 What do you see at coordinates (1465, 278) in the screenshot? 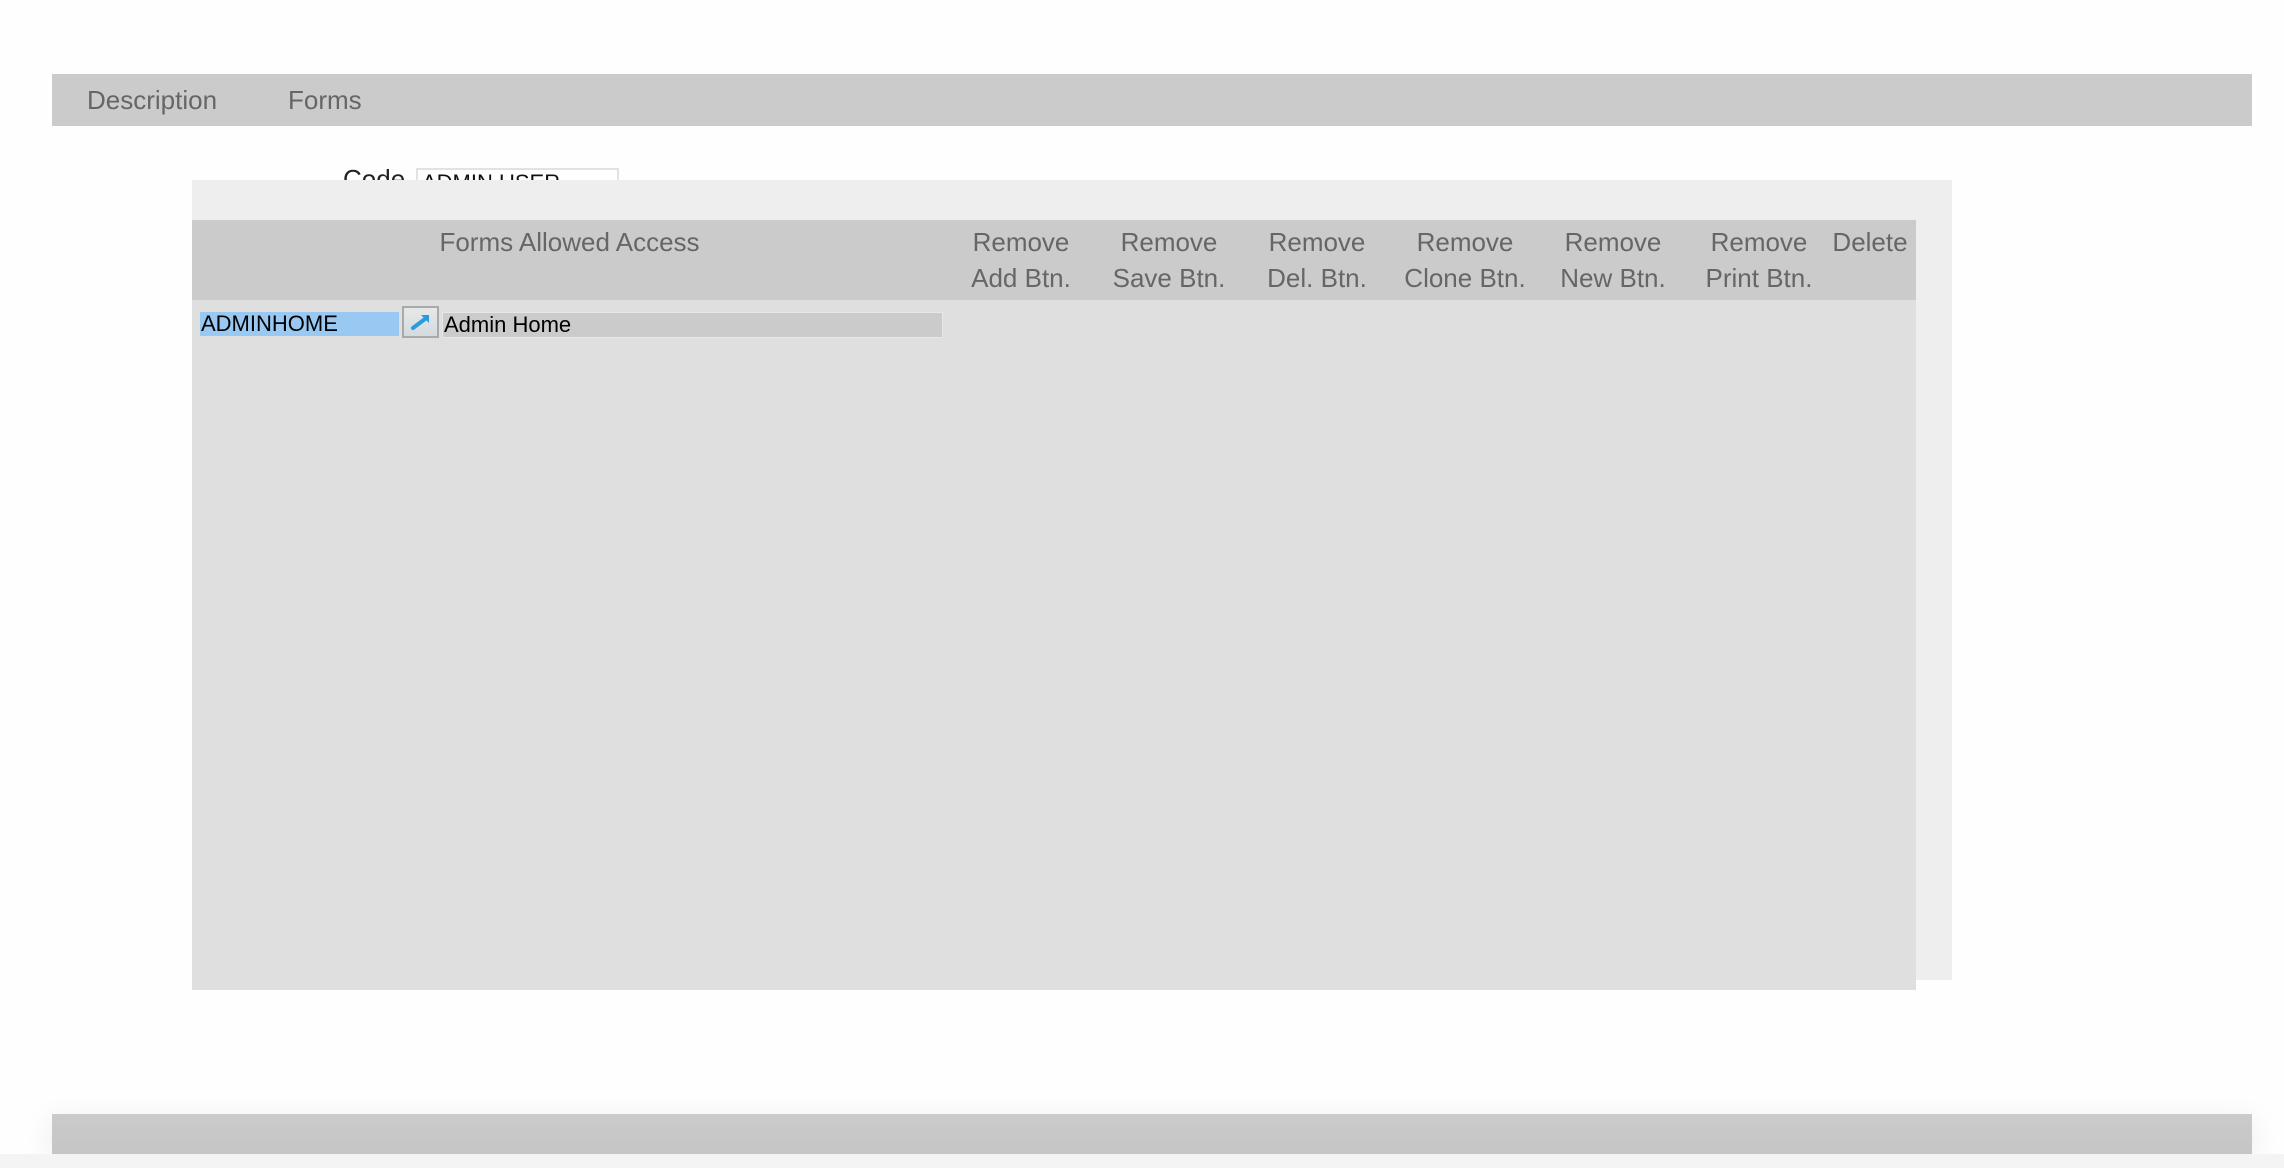
I see `column-header-line: Clone Btn.` at bounding box center [1465, 278].